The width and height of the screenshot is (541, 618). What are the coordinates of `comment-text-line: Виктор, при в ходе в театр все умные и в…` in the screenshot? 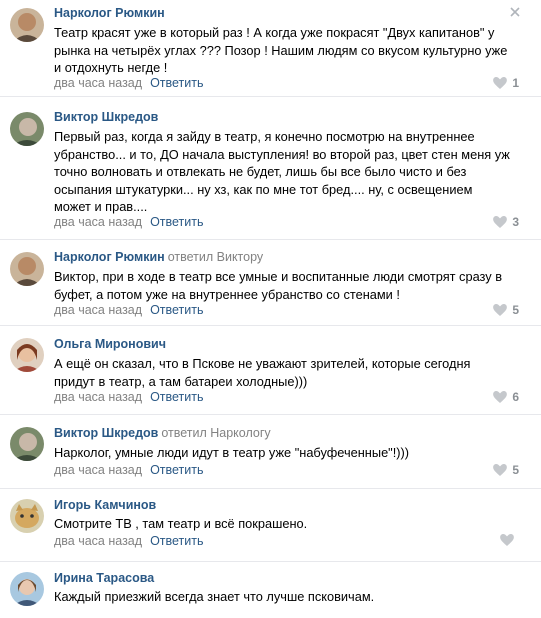 It's located at (278, 276).